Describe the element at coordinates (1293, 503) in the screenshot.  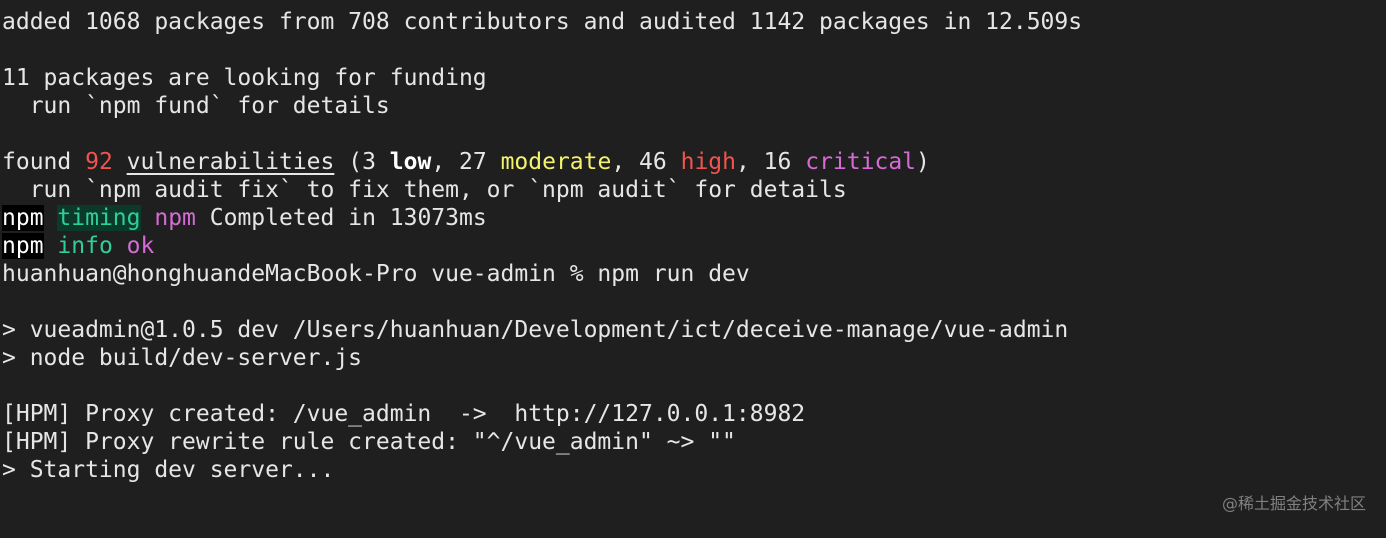
I see `watermark: @稀土掘金技术社区` at that location.